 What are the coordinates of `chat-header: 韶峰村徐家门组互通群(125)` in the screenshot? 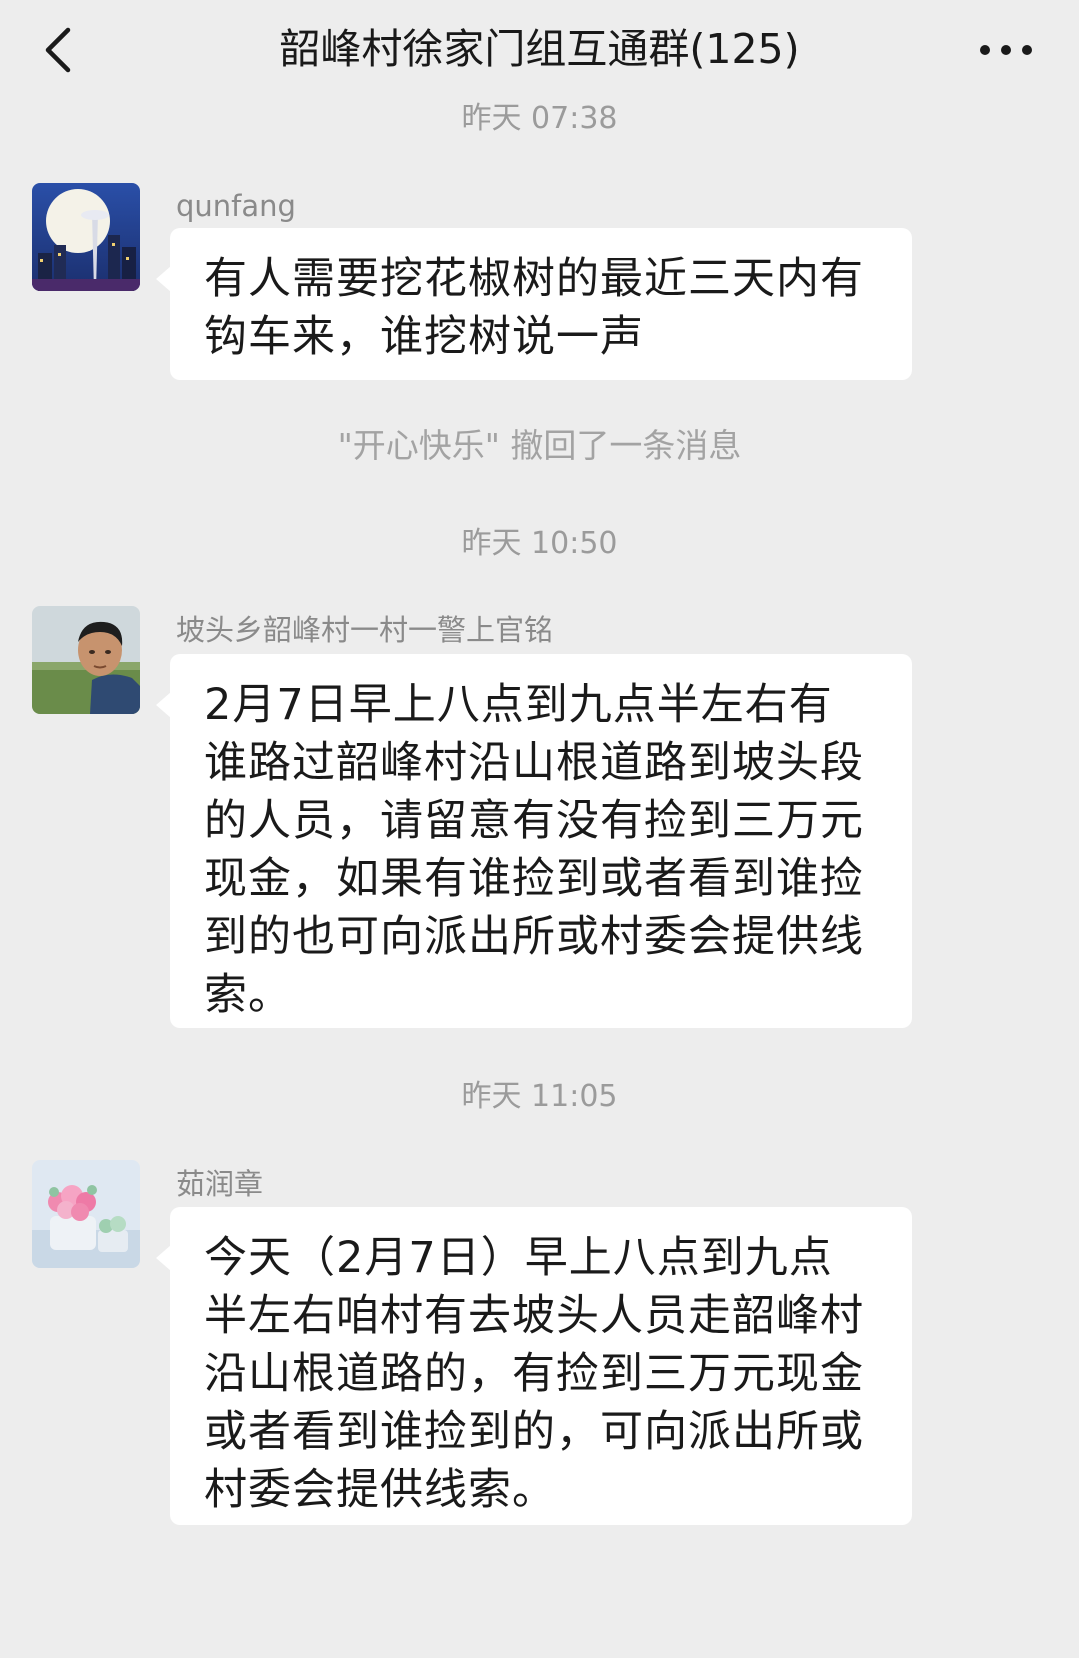 It's located at (539, 51).